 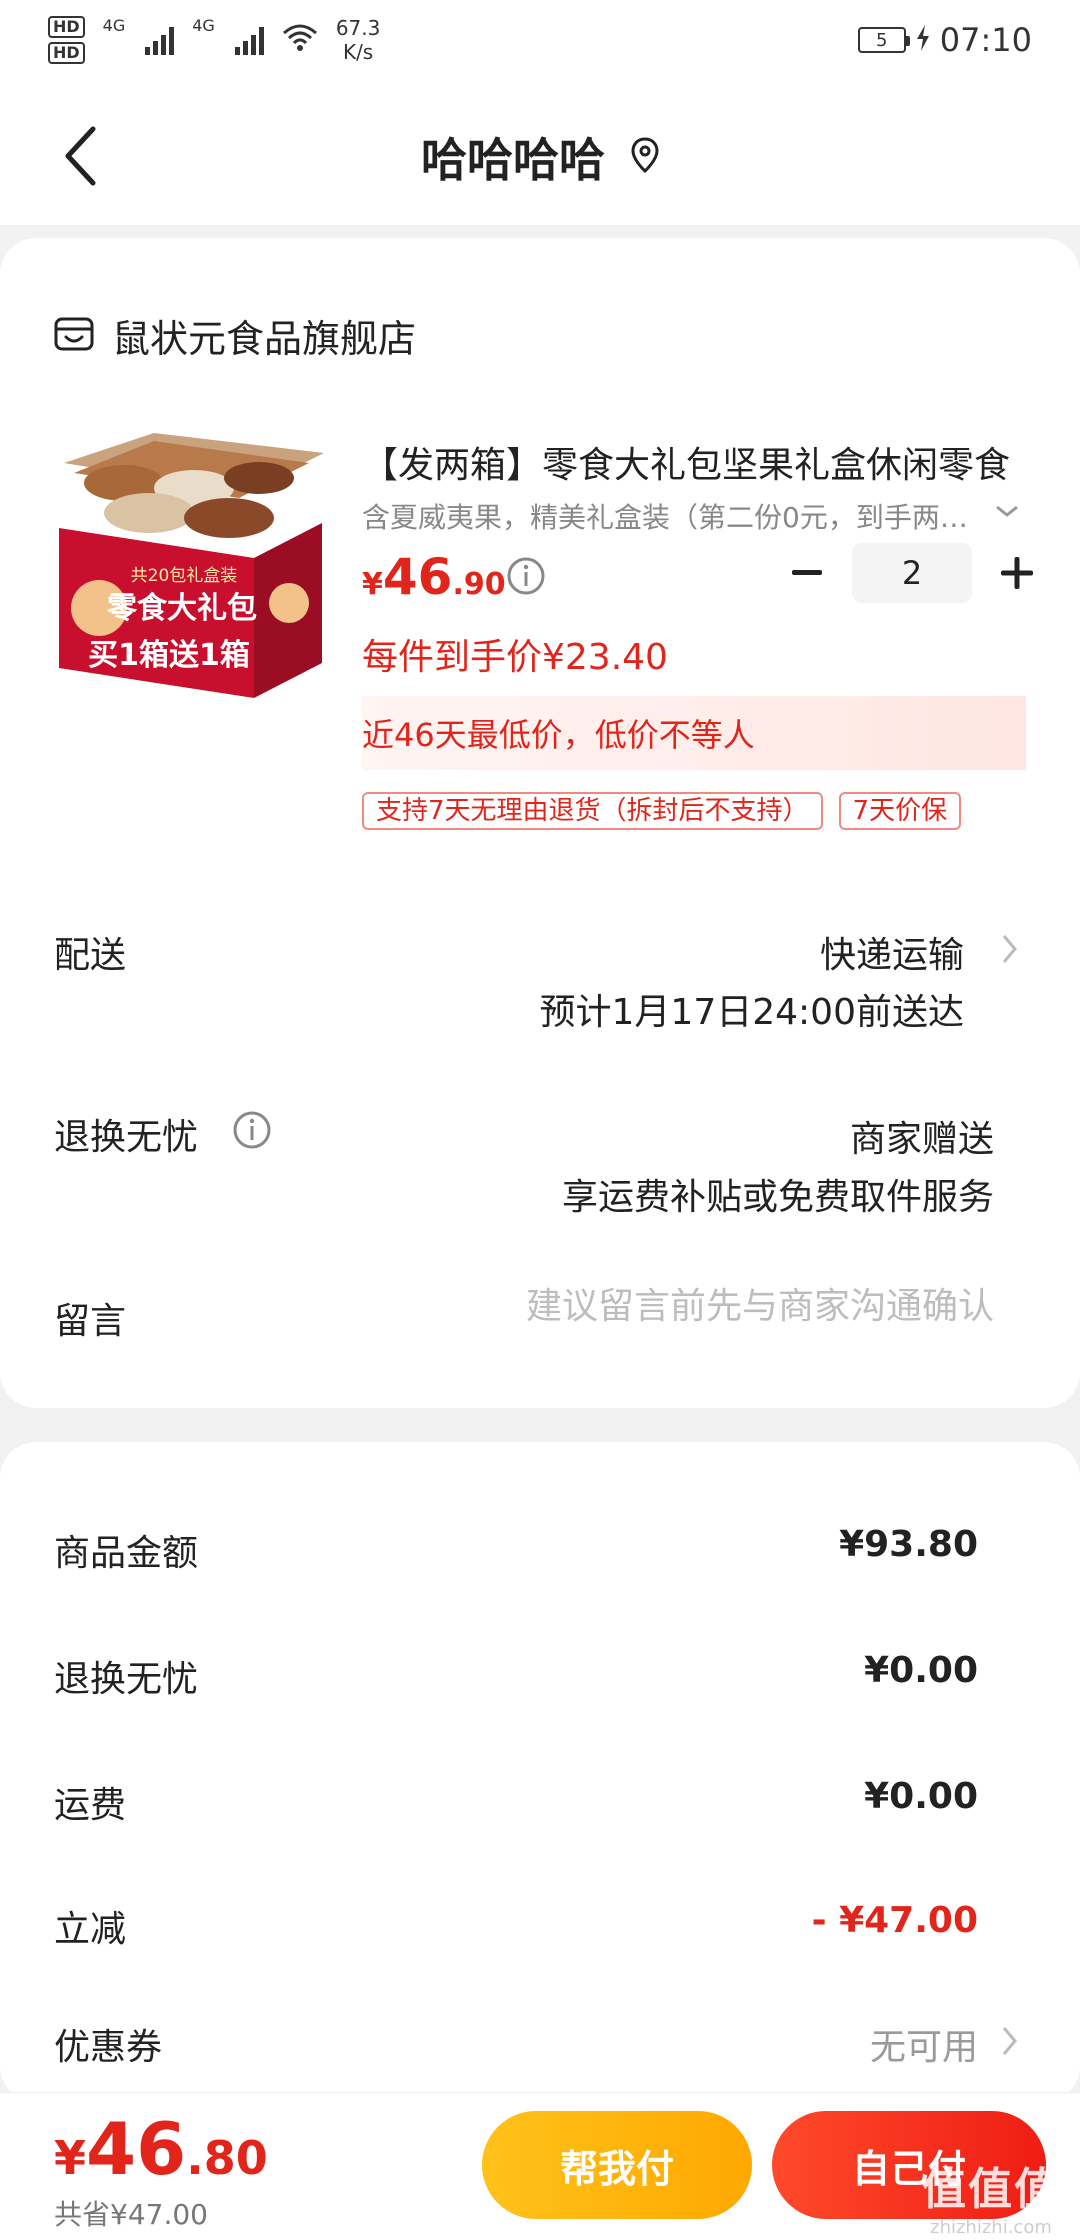 What do you see at coordinates (300, 40) in the screenshot?
I see `wifi-icon` at bounding box center [300, 40].